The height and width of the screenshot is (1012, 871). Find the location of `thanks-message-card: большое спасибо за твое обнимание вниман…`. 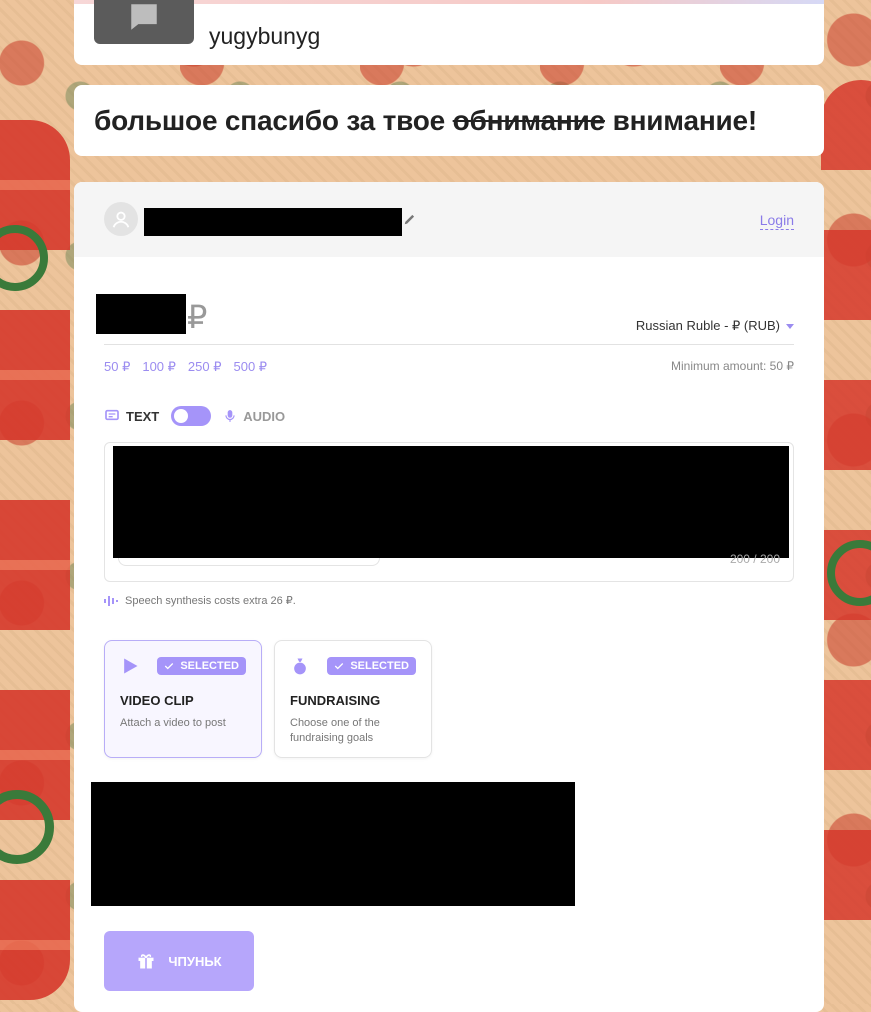

thanks-message-card: большое спасибо за твое обнимание вниман… is located at coordinates (449, 120).